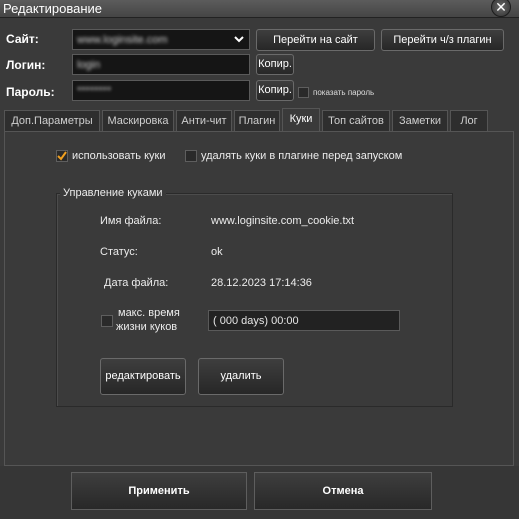 The image size is (519, 519). I want to click on tab-extra-params: Доп.Параметры, so click(52, 120).